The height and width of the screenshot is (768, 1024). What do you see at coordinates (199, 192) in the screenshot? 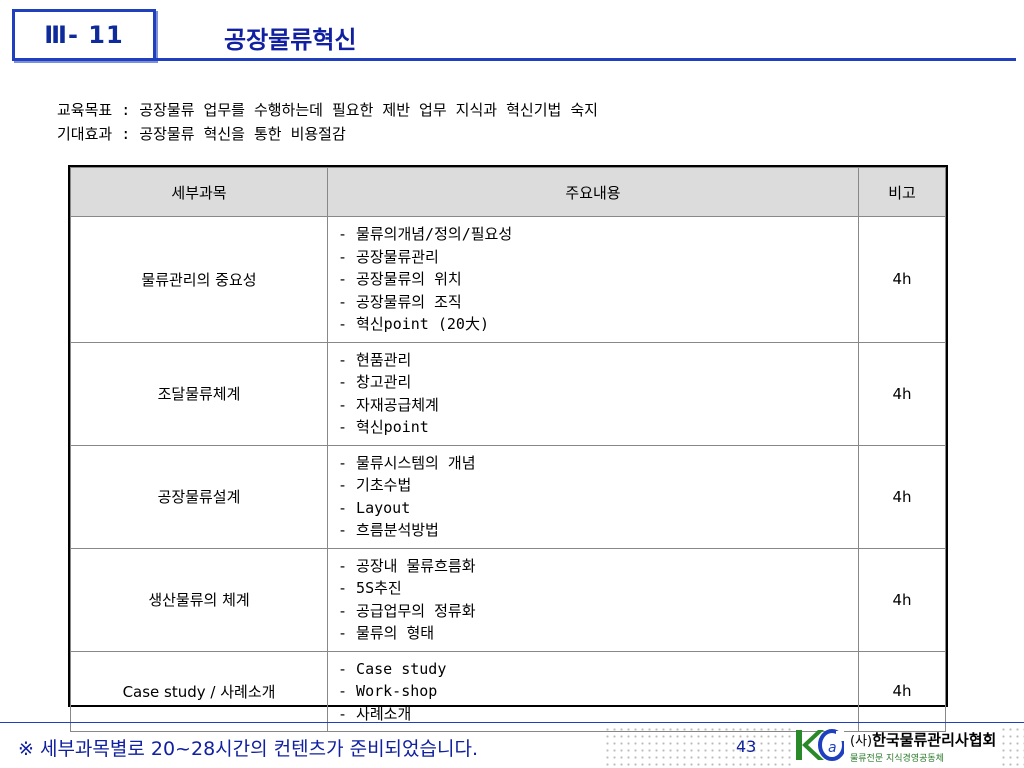
I see `column-header-subject: 세부과목` at bounding box center [199, 192].